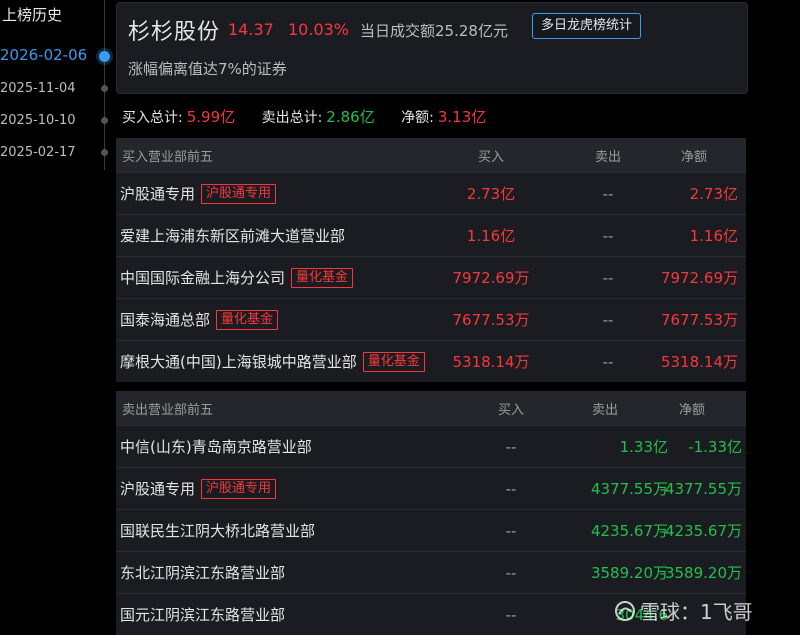 Image resolution: width=800 pixels, height=635 pixels. Describe the element at coordinates (490, 157) in the screenshot. I see `header-buy: 买入` at that location.